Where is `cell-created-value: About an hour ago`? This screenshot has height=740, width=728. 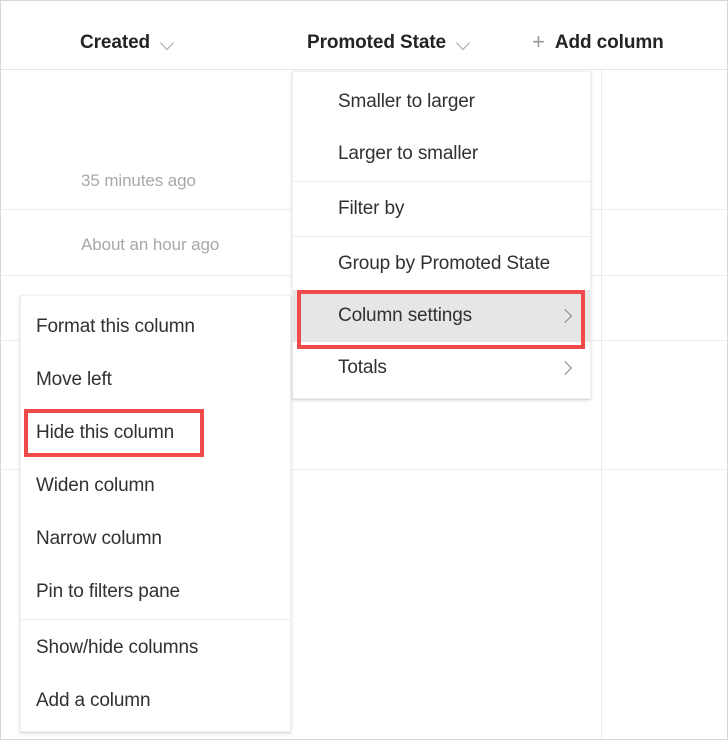
cell-created-value: About an hour ago is located at coordinates (150, 244).